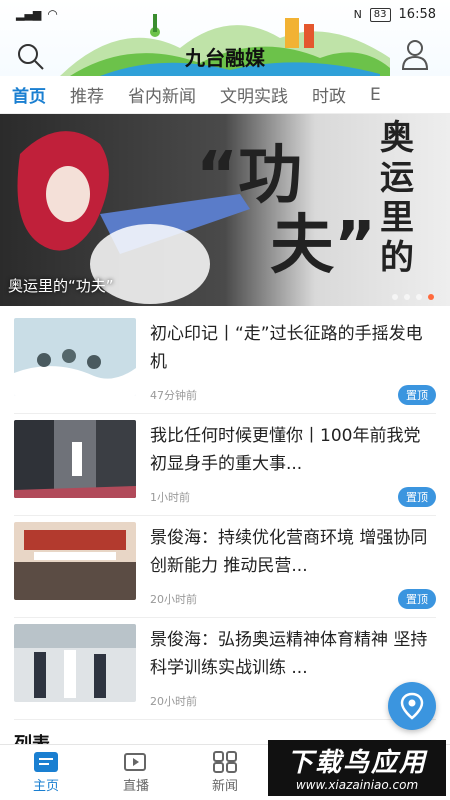 The image size is (450, 800). I want to click on news-item: 景俊海：持续优化营商环境 增强协同创新能力 推动民营... 20小时前 置顶, so click(225, 567).